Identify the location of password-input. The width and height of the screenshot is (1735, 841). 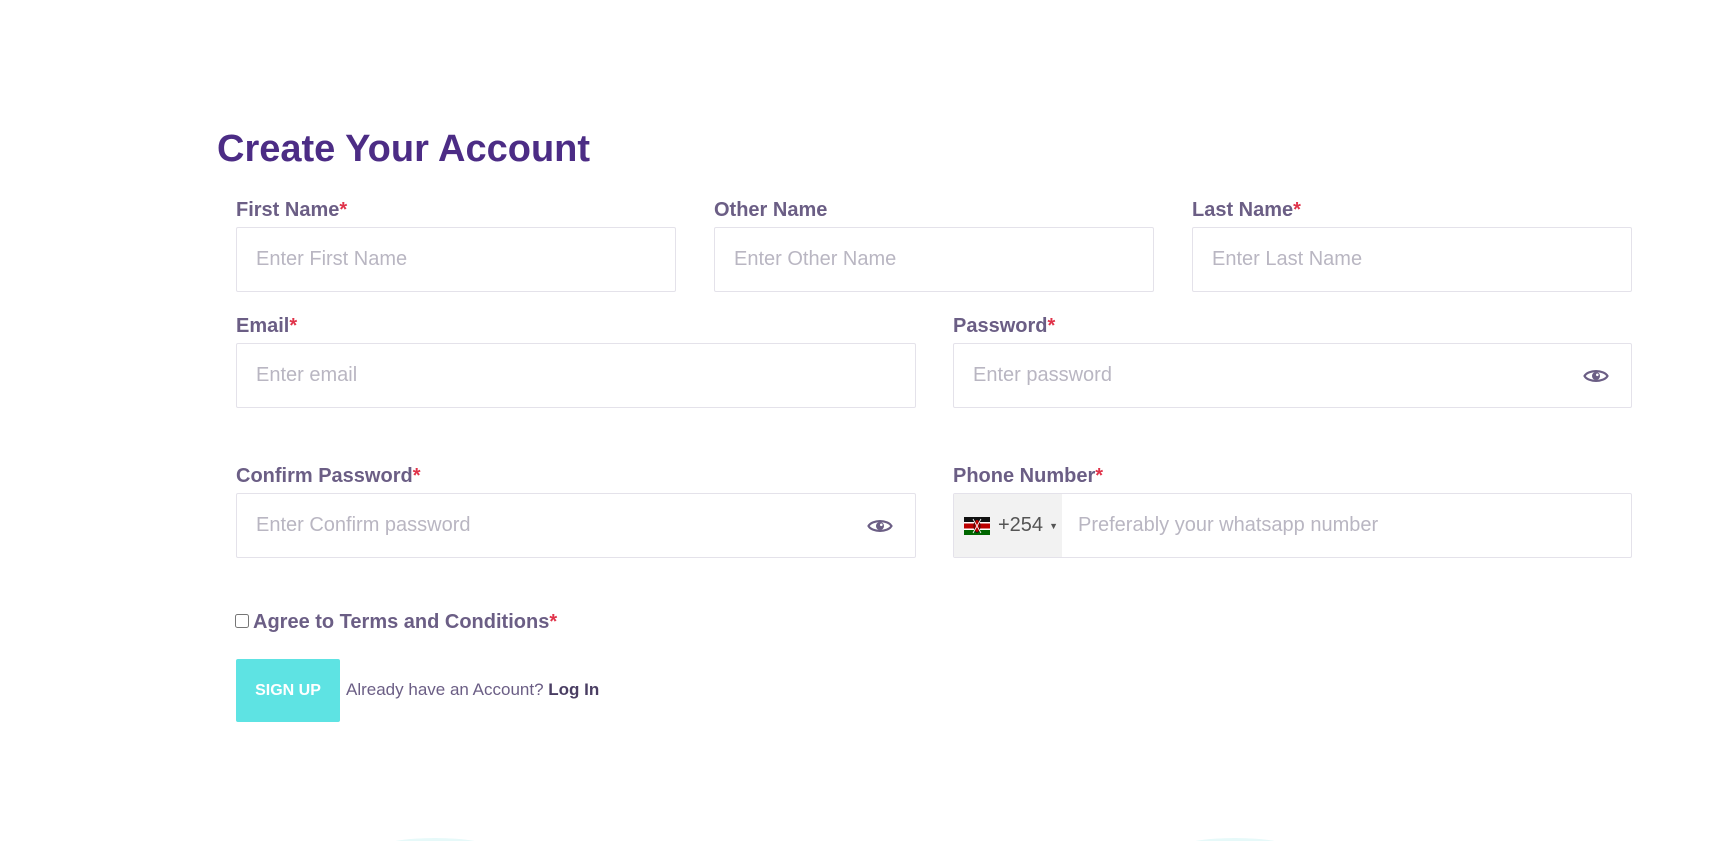
(1292, 375).